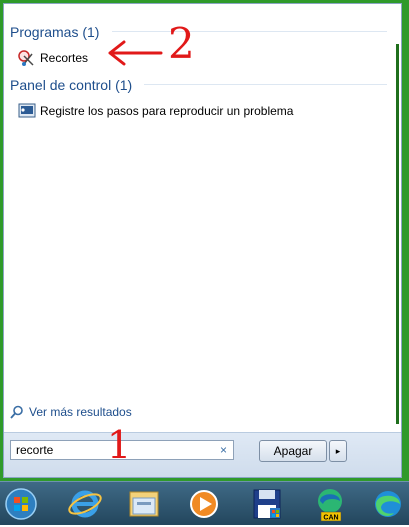 The width and height of the screenshot is (409, 527). I want to click on file-explorer-icon, so click(144, 504).